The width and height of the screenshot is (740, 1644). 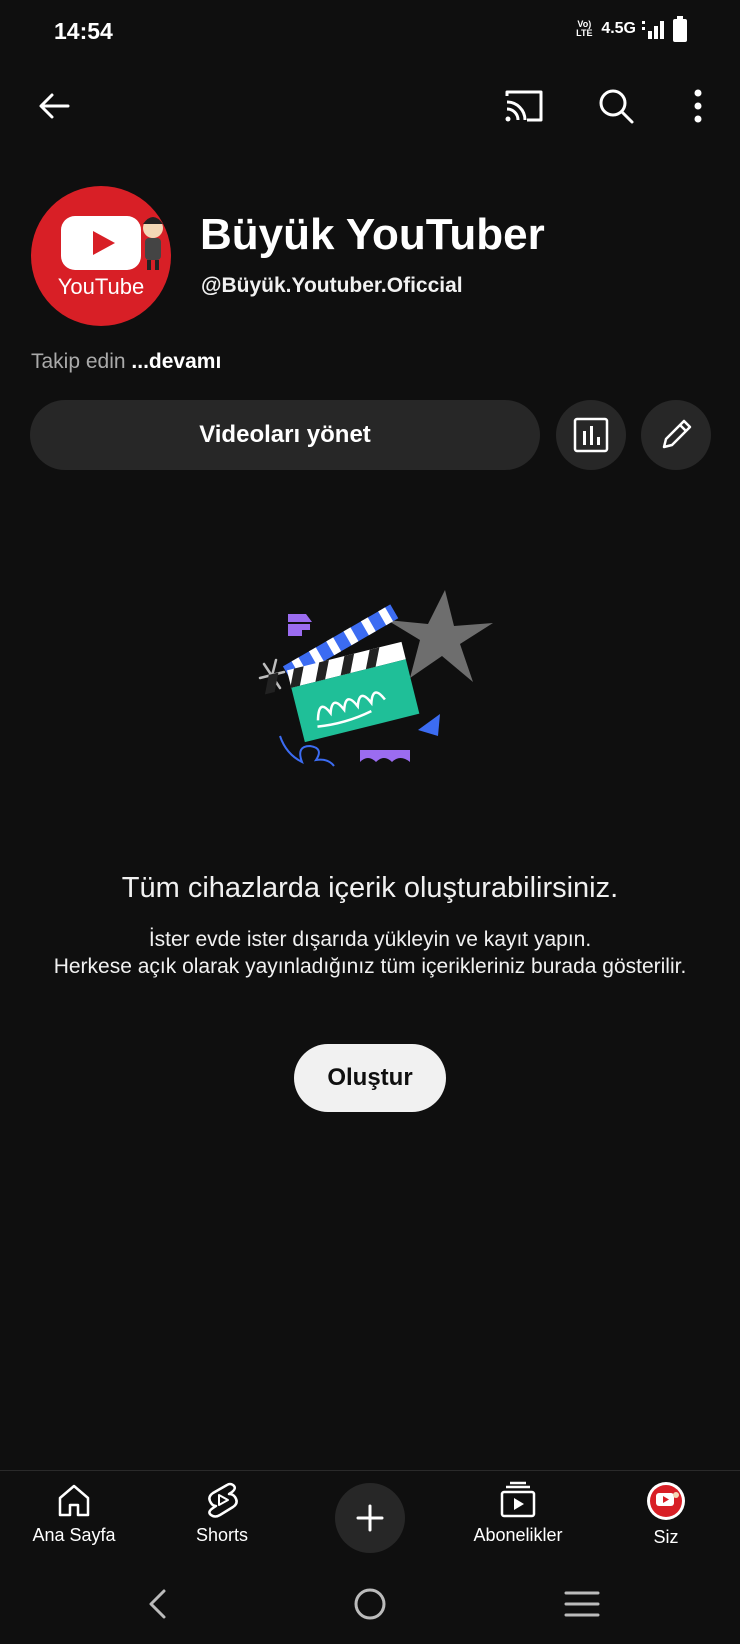 I want to click on cartoon-character-icon, so click(x=153, y=243).